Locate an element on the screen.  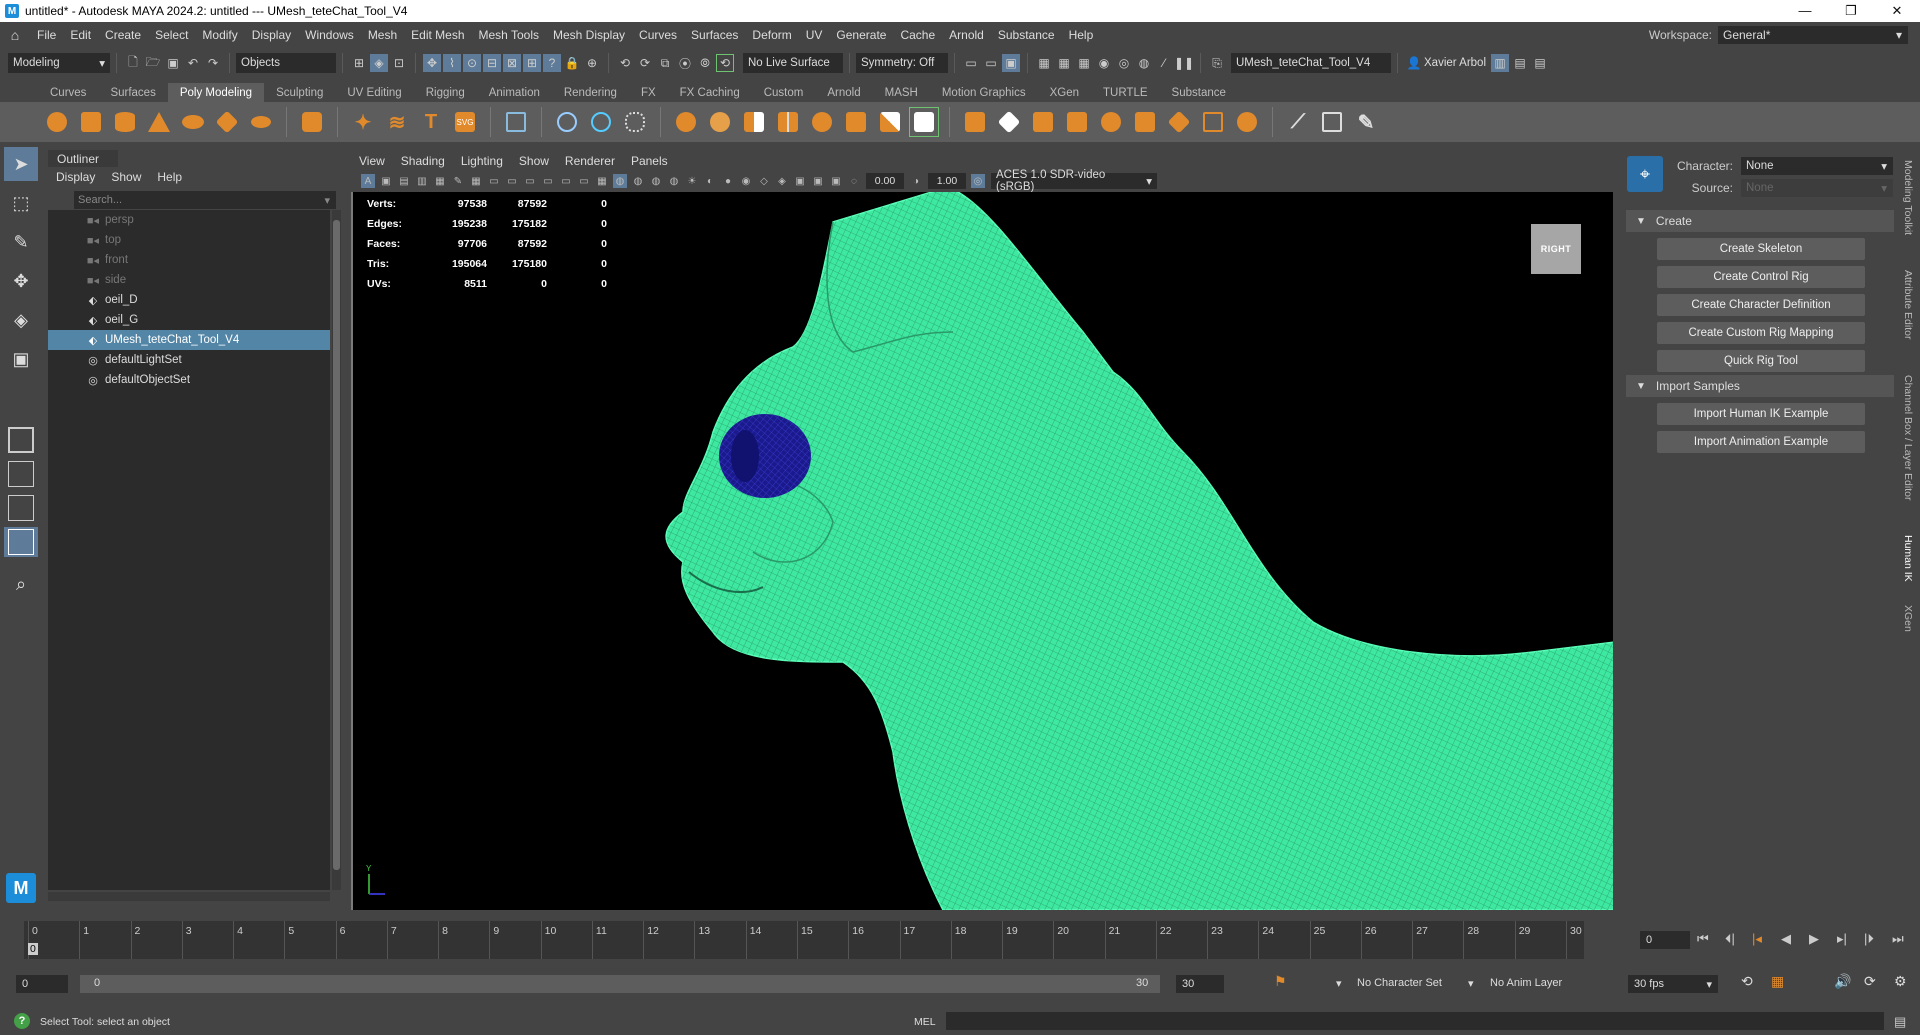
outliner-item: ■◂ persp is located at coordinates (189, 220).